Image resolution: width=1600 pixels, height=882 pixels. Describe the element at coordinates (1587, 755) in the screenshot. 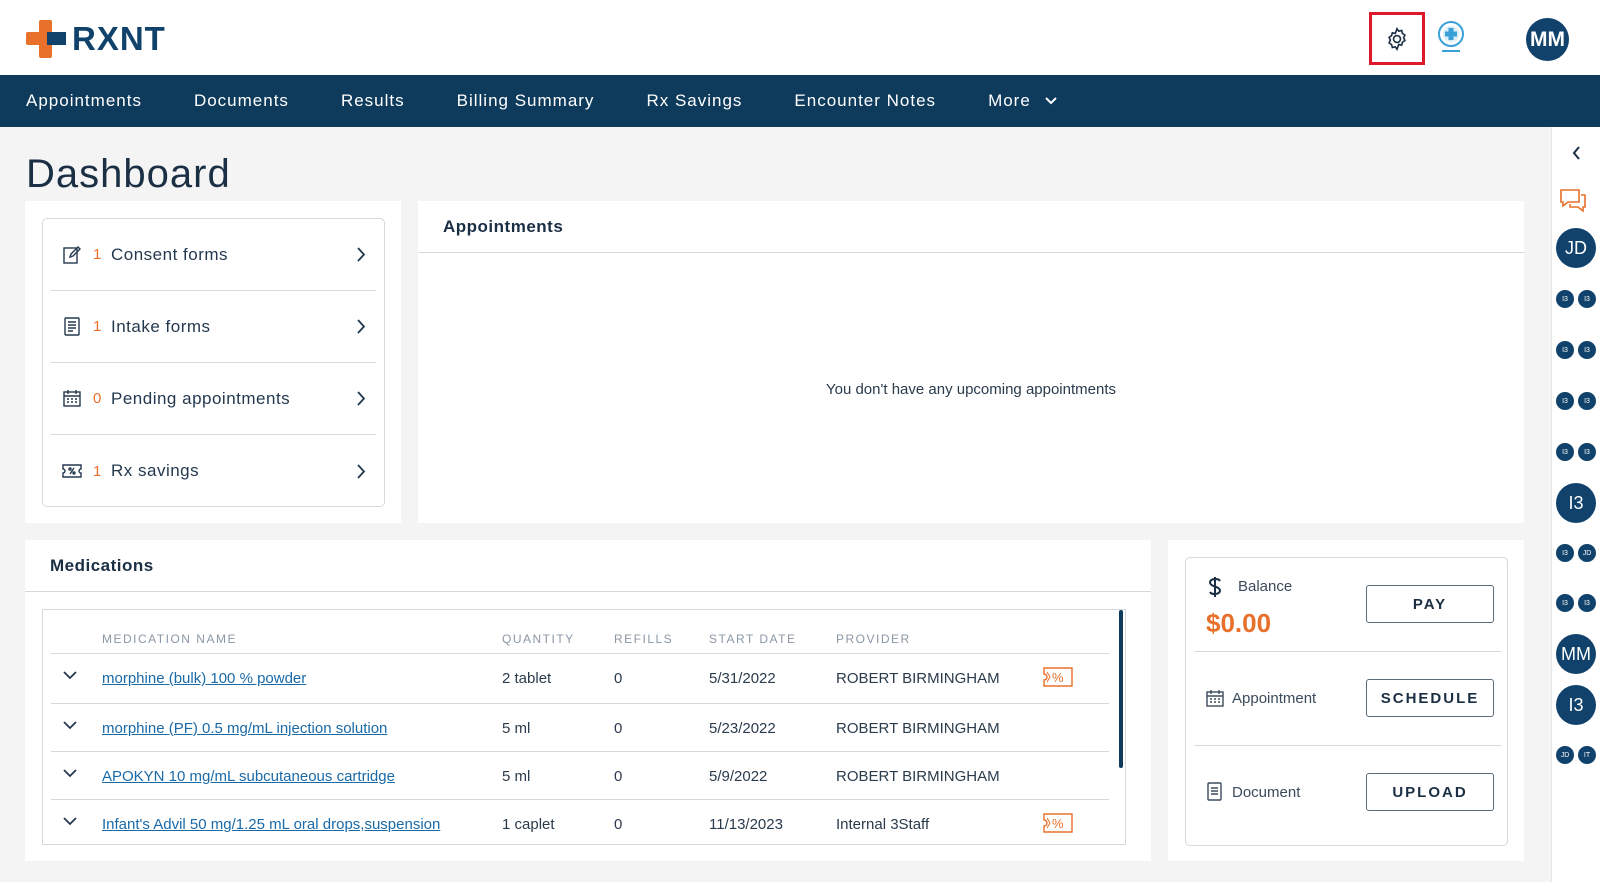

I see `mini-avatar: IT` at that location.